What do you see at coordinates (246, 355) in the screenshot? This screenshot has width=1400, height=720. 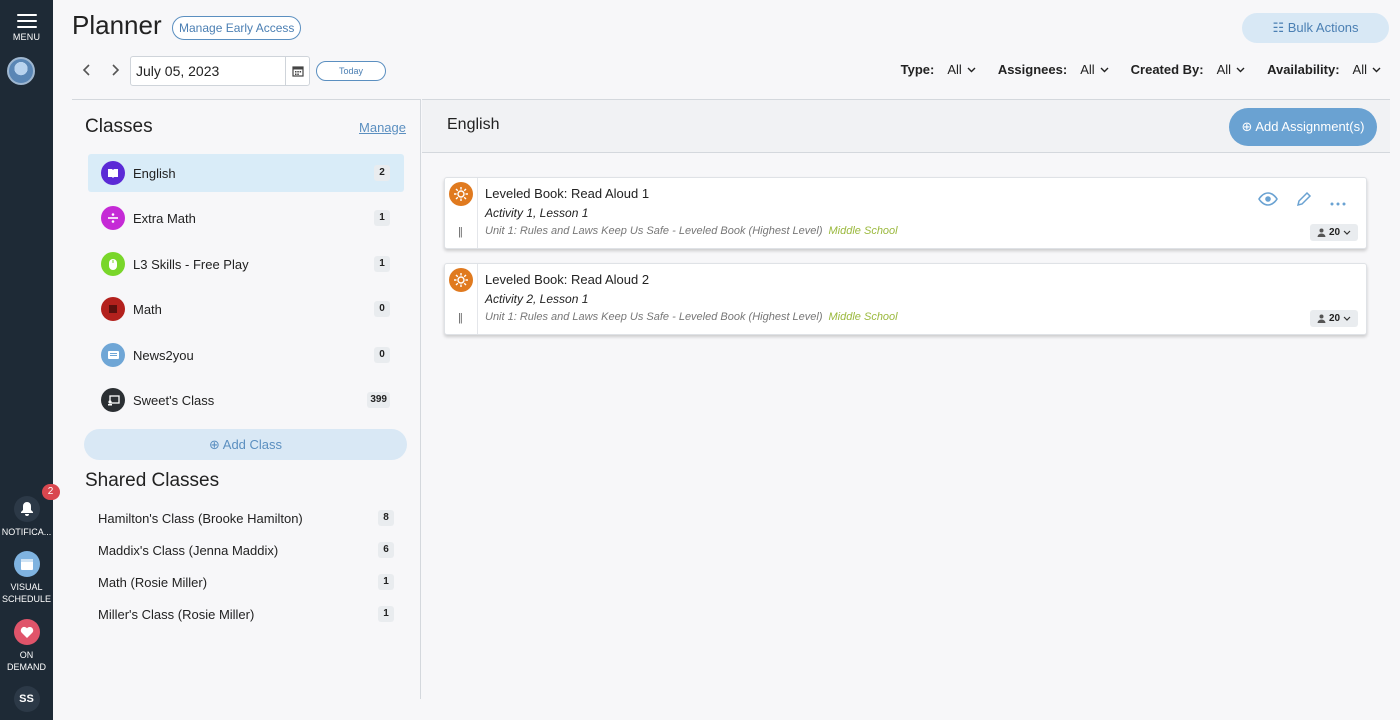 I see `class-item-news2you: News2you 0` at bounding box center [246, 355].